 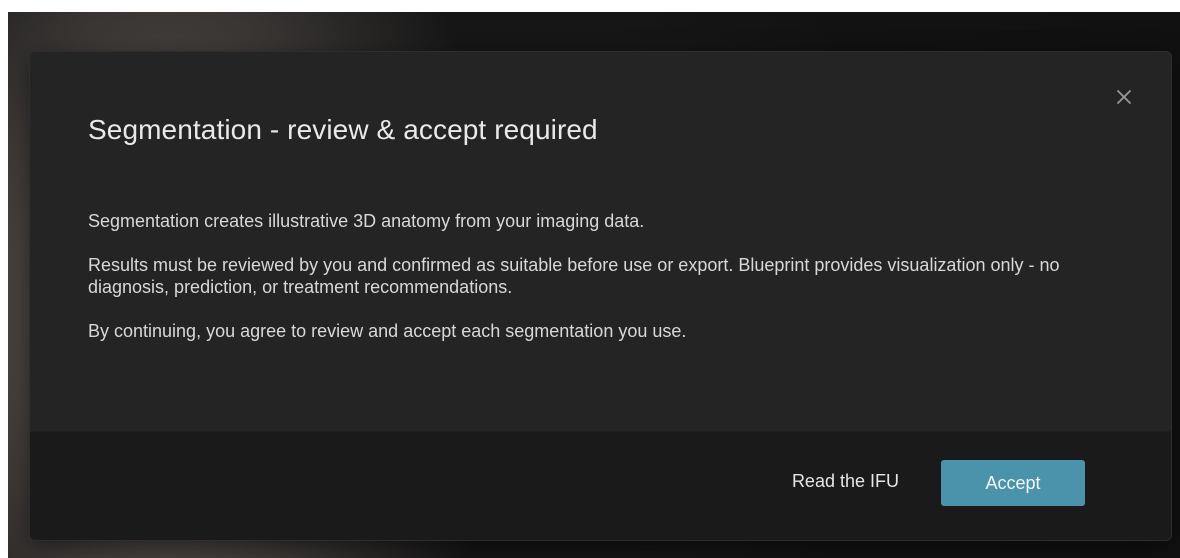 I want to click on close-button, so click(x=1124, y=97).